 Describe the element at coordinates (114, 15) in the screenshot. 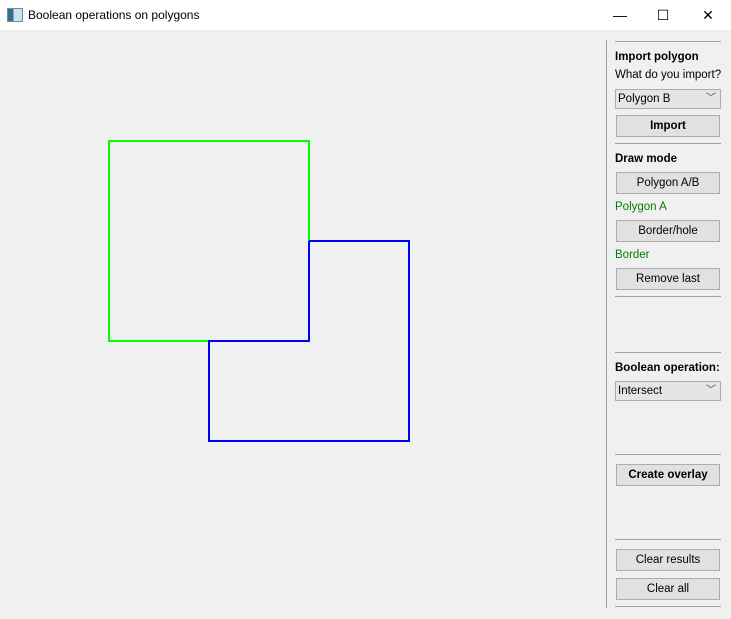

I see `window-title: Boolean operations on polygons` at that location.